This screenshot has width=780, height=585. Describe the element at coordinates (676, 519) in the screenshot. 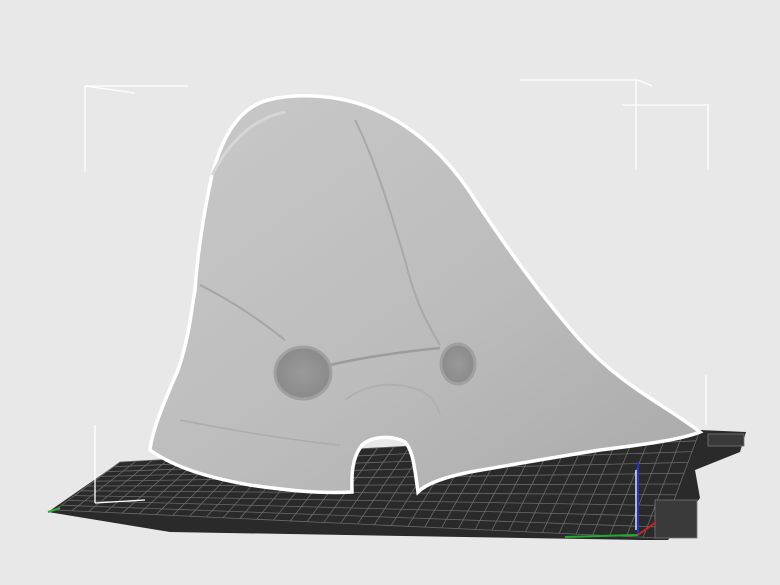

I see `bed-tab-bottom` at that location.